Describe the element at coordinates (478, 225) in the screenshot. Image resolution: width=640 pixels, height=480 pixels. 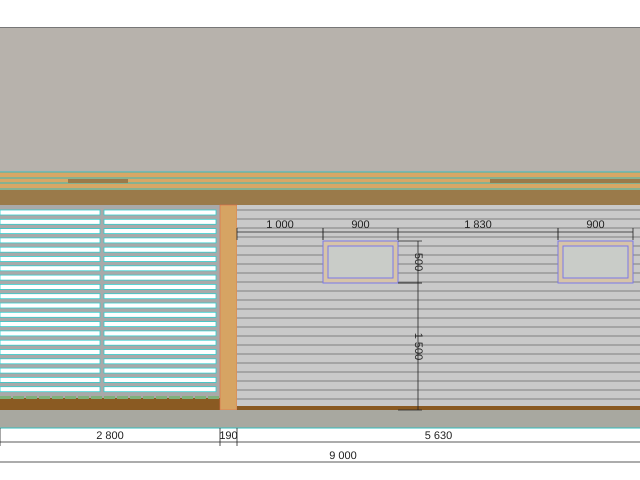
I see `dimension-label: 1 830` at that location.